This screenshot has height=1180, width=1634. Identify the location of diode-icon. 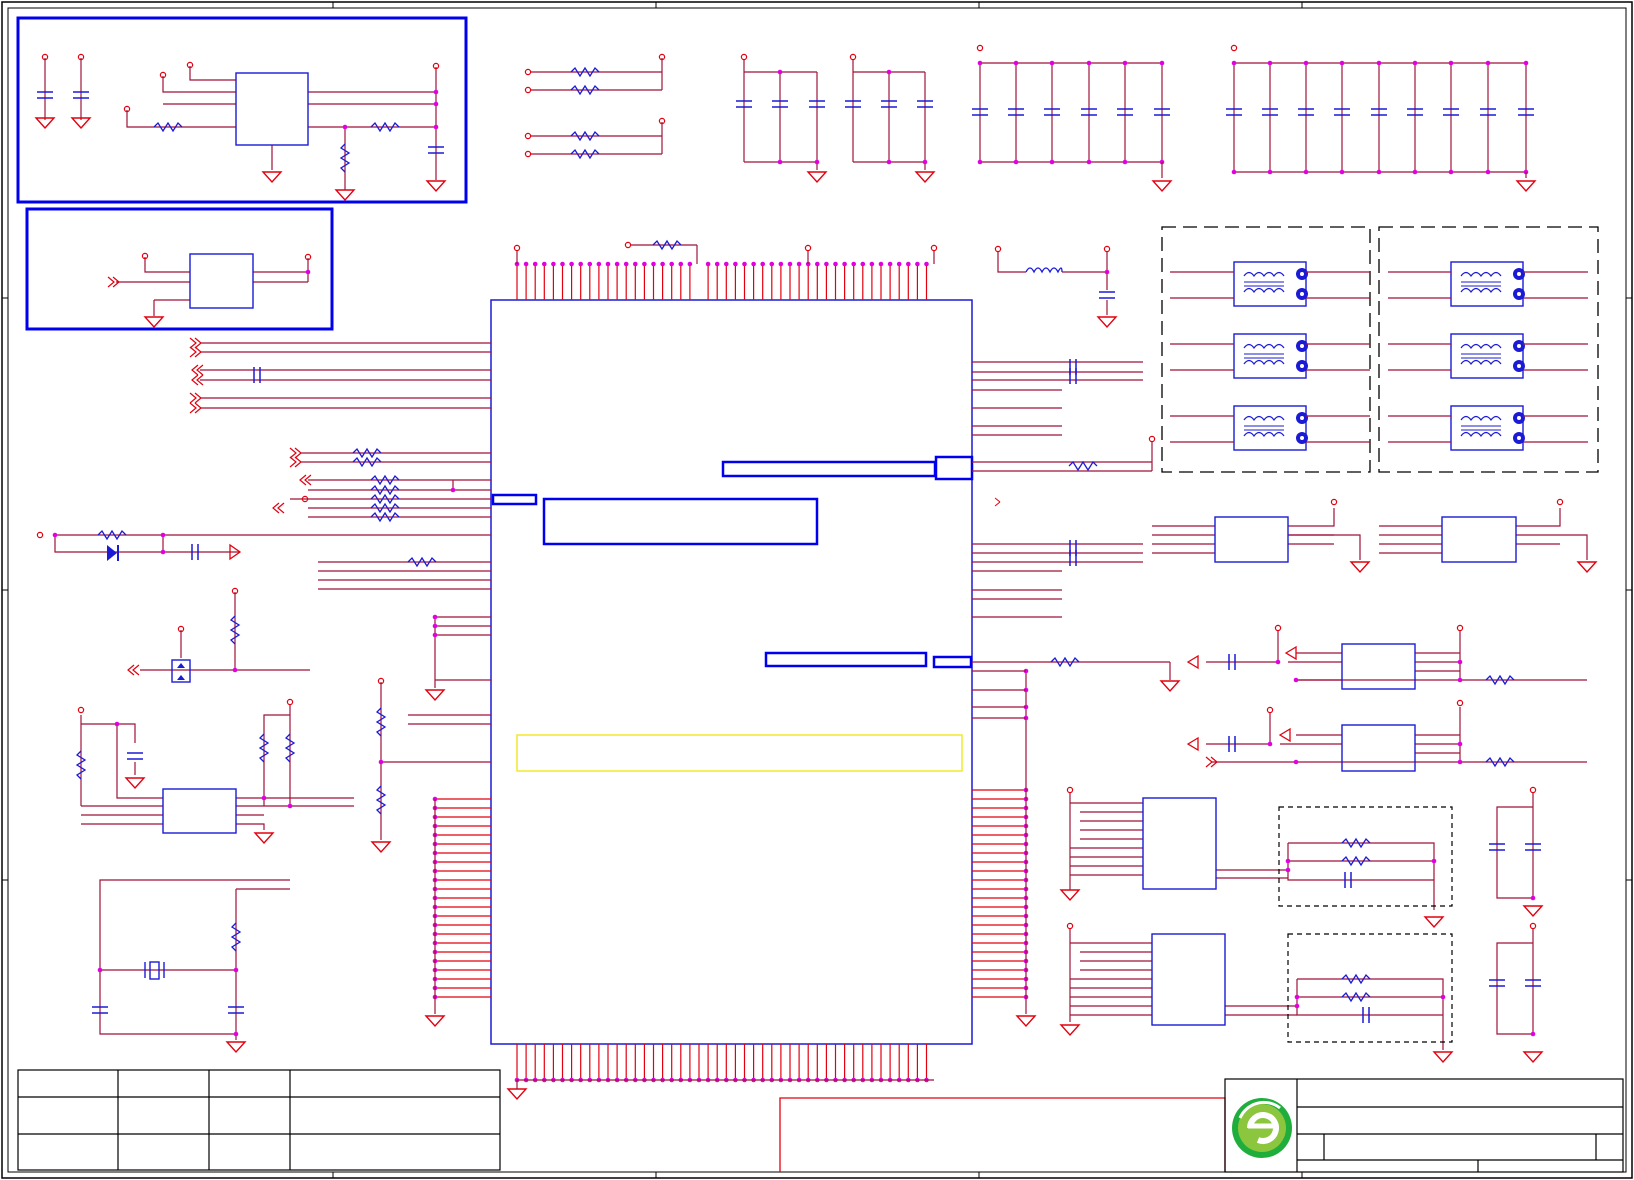
(113, 553).